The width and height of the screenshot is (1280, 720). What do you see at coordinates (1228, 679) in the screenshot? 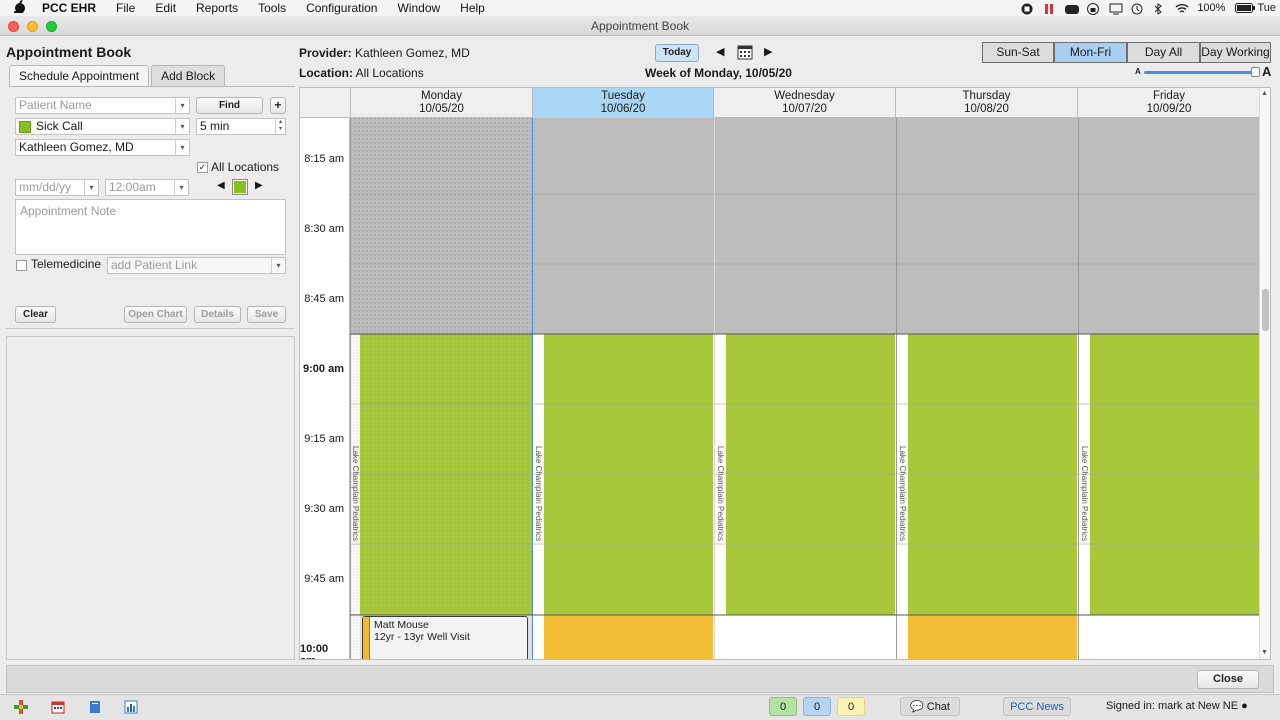
I see `close-button: Close` at bounding box center [1228, 679].